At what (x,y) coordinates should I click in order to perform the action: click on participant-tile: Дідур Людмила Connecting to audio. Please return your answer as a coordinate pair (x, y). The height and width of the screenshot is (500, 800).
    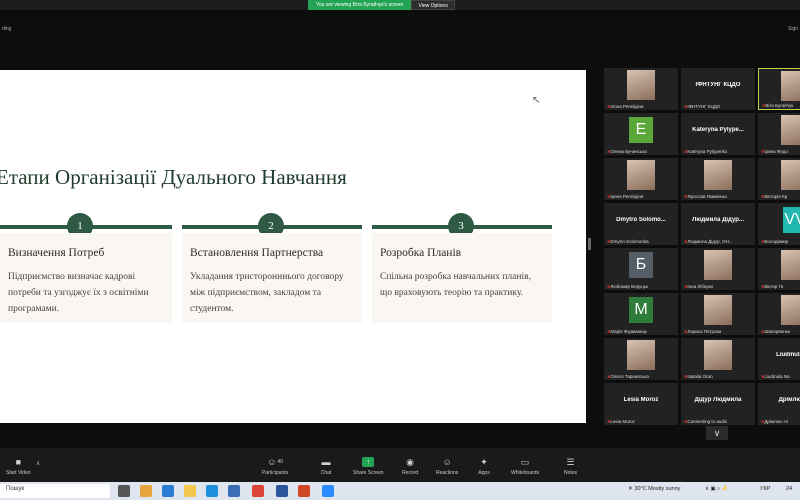
    Looking at the image, I should click on (718, 404).